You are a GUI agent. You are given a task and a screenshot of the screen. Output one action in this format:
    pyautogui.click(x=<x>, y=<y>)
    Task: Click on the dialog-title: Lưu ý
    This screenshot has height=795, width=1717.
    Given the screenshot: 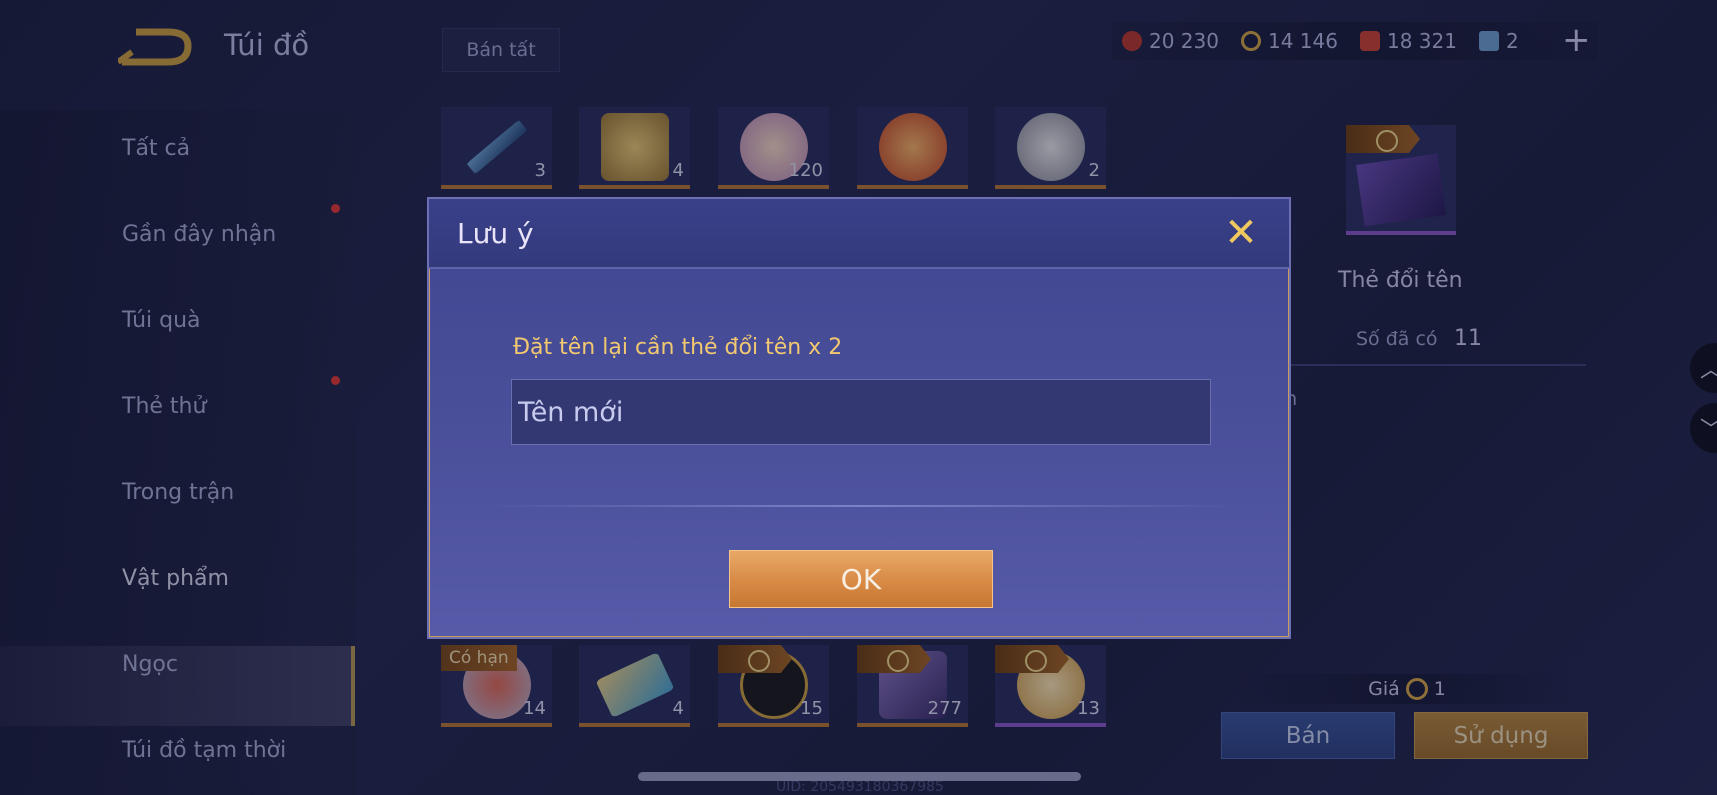 What is the action you would take?
    pyautogui.click(x=495, y=233)
    